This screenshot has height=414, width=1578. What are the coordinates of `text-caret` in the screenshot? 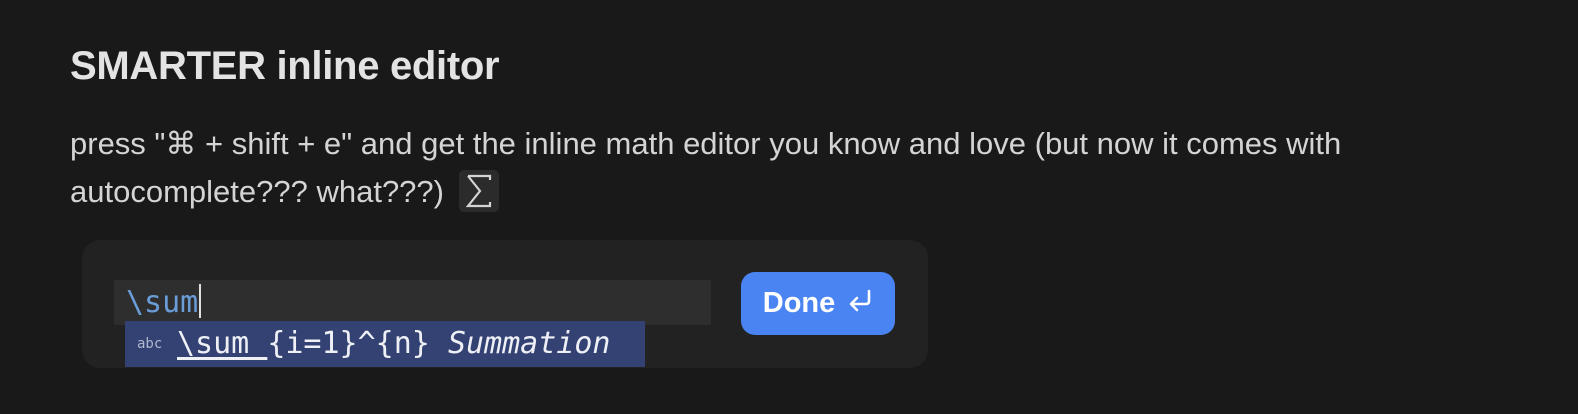 It's located at (200, 301).